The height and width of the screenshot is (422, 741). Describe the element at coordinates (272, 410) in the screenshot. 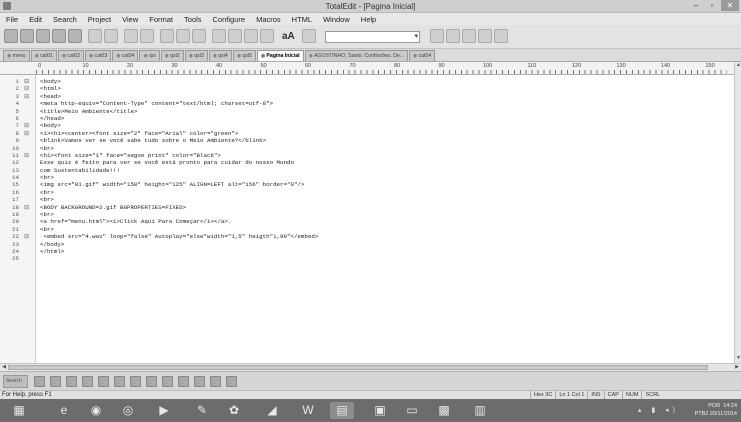

I see `toolbox-icon: ◢` at that location.